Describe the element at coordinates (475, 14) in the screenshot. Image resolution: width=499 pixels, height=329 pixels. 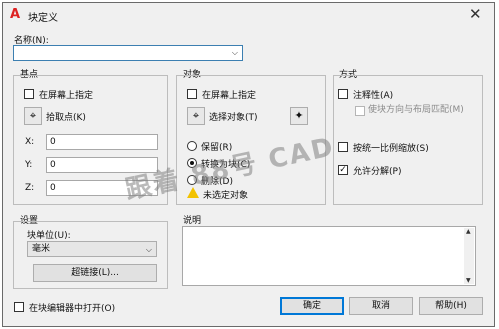
I see `close-icon: ✕` at that location.